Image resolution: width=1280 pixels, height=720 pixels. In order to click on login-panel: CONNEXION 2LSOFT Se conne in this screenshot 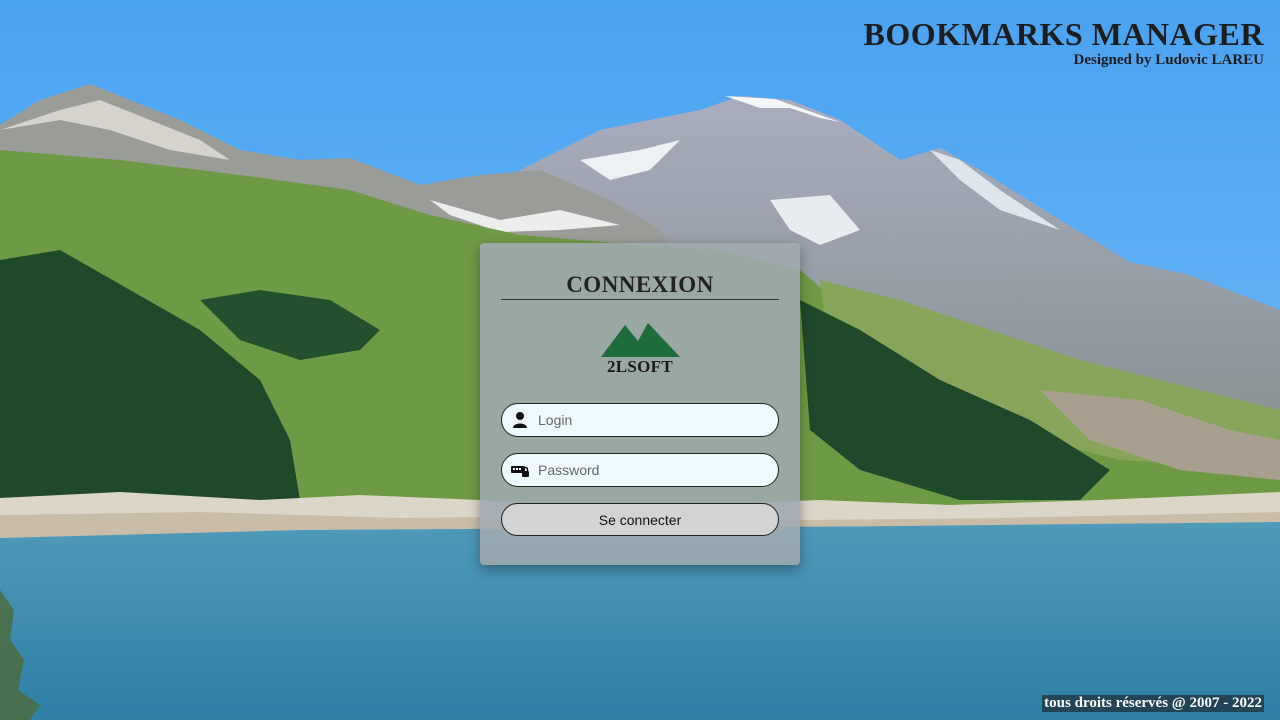, I will do `click(640, 404)`.